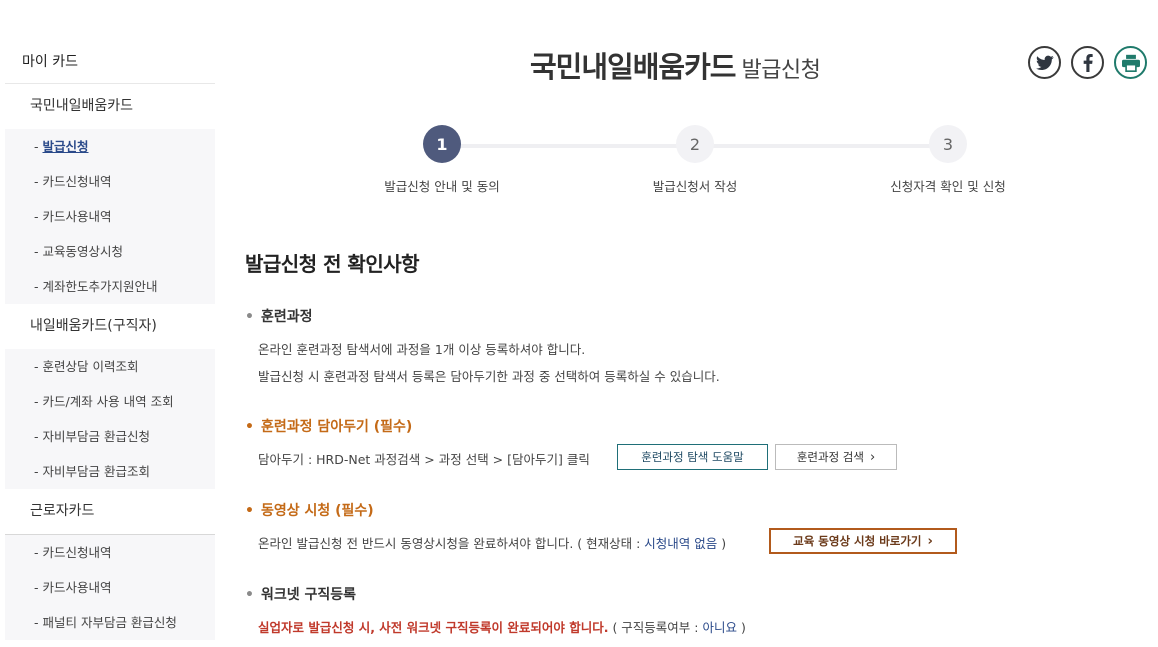  I want to click on step-3-label: 신청자격 확인 및 신청, so click(948, 186).